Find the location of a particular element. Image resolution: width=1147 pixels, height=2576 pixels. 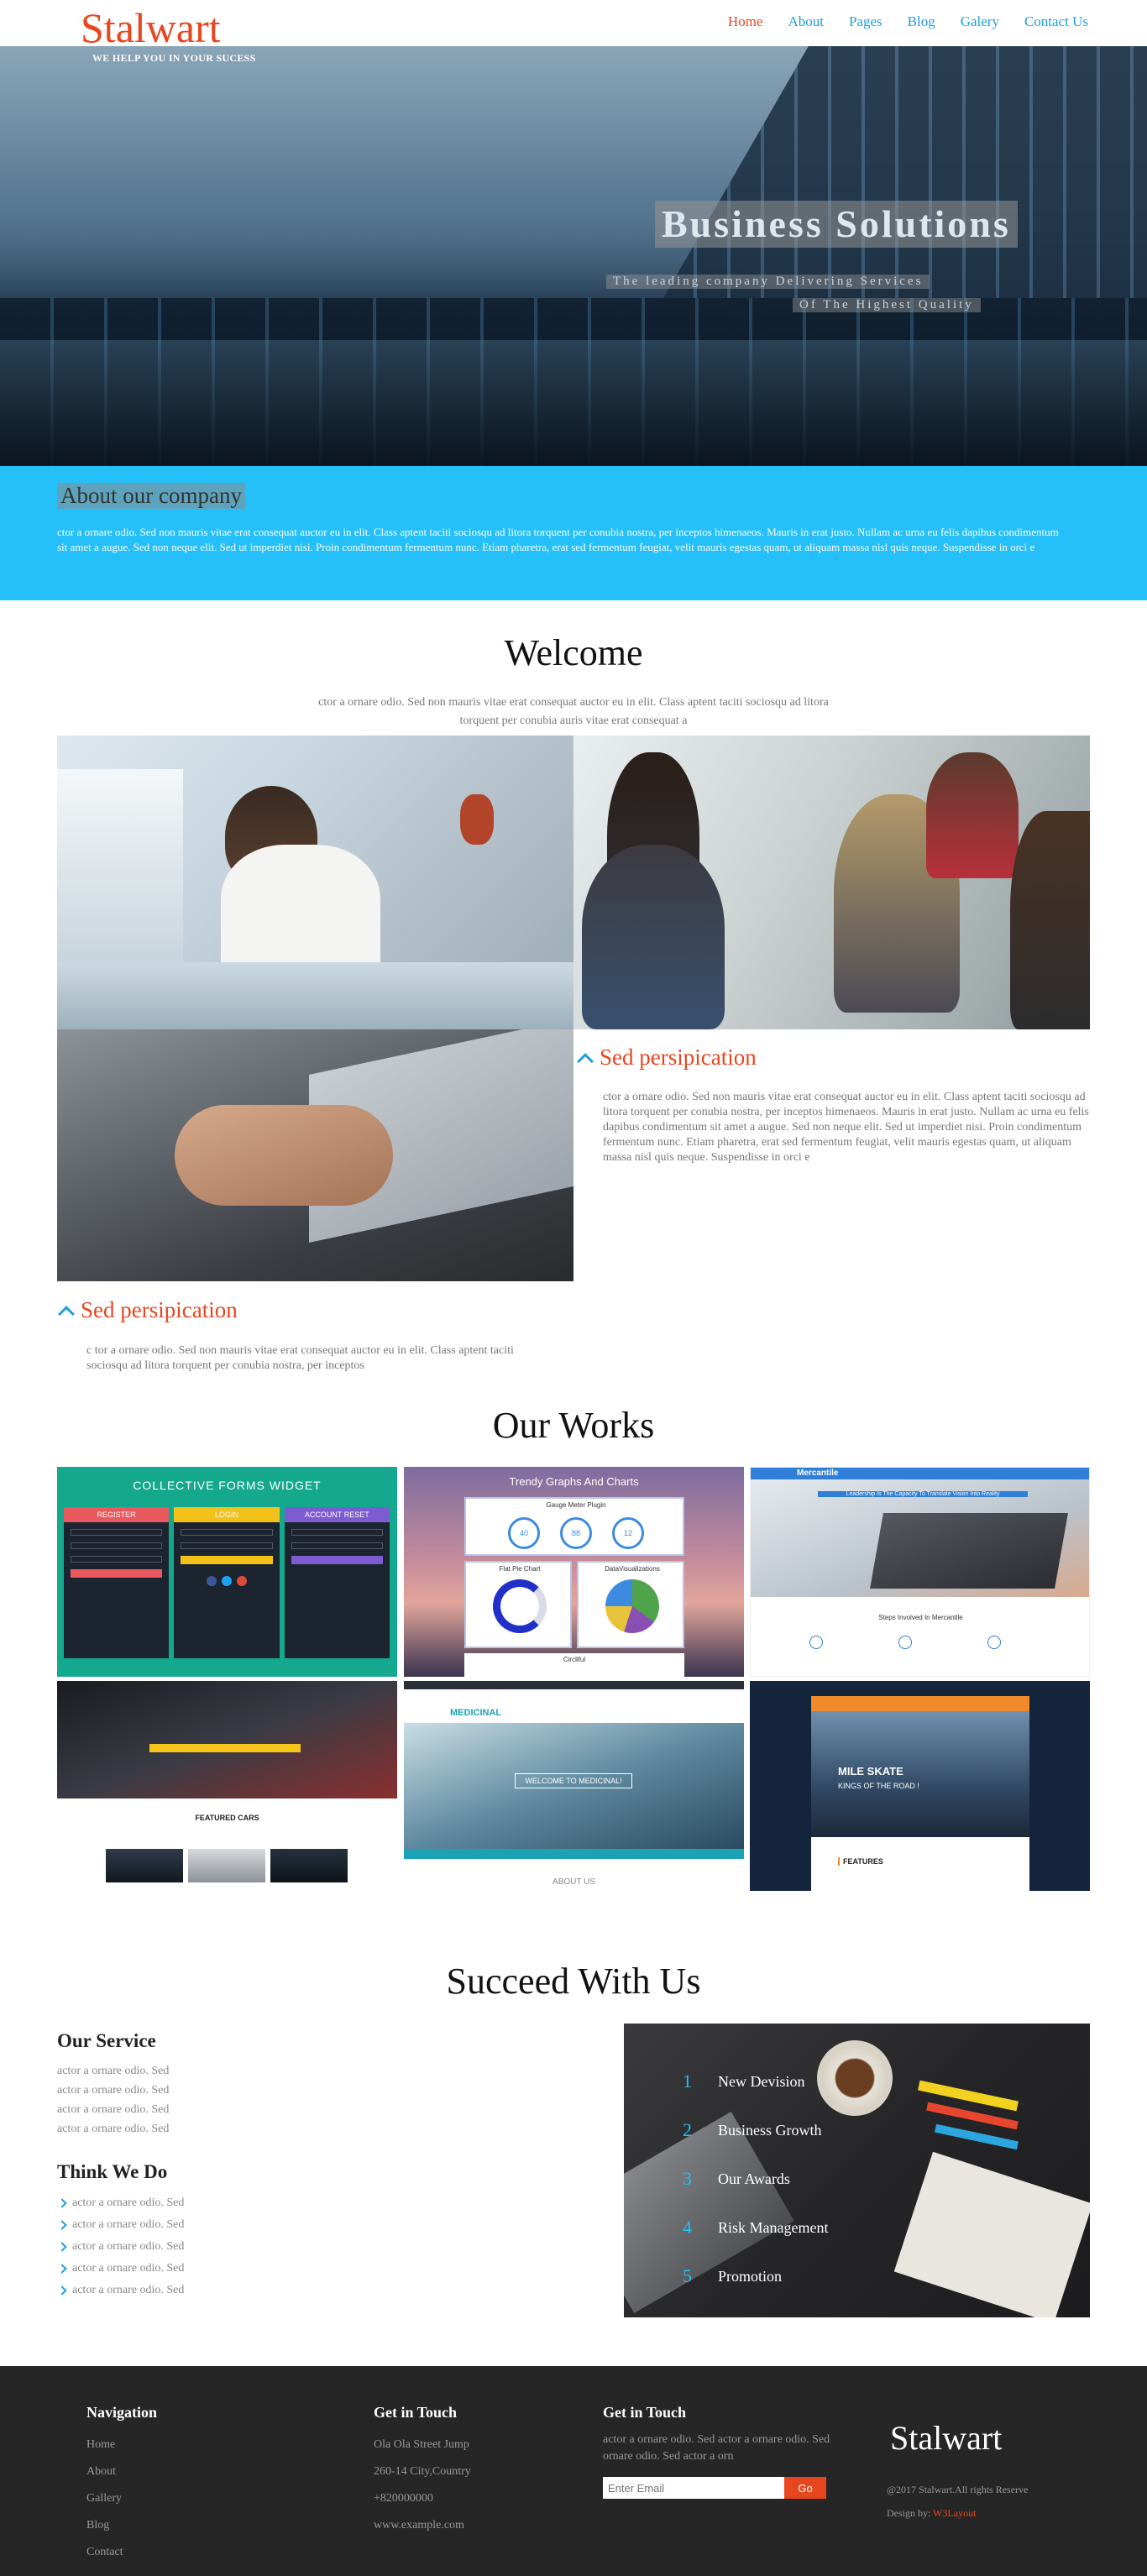

work-6-features: FEATURES is located at coordinates (860, 1861).